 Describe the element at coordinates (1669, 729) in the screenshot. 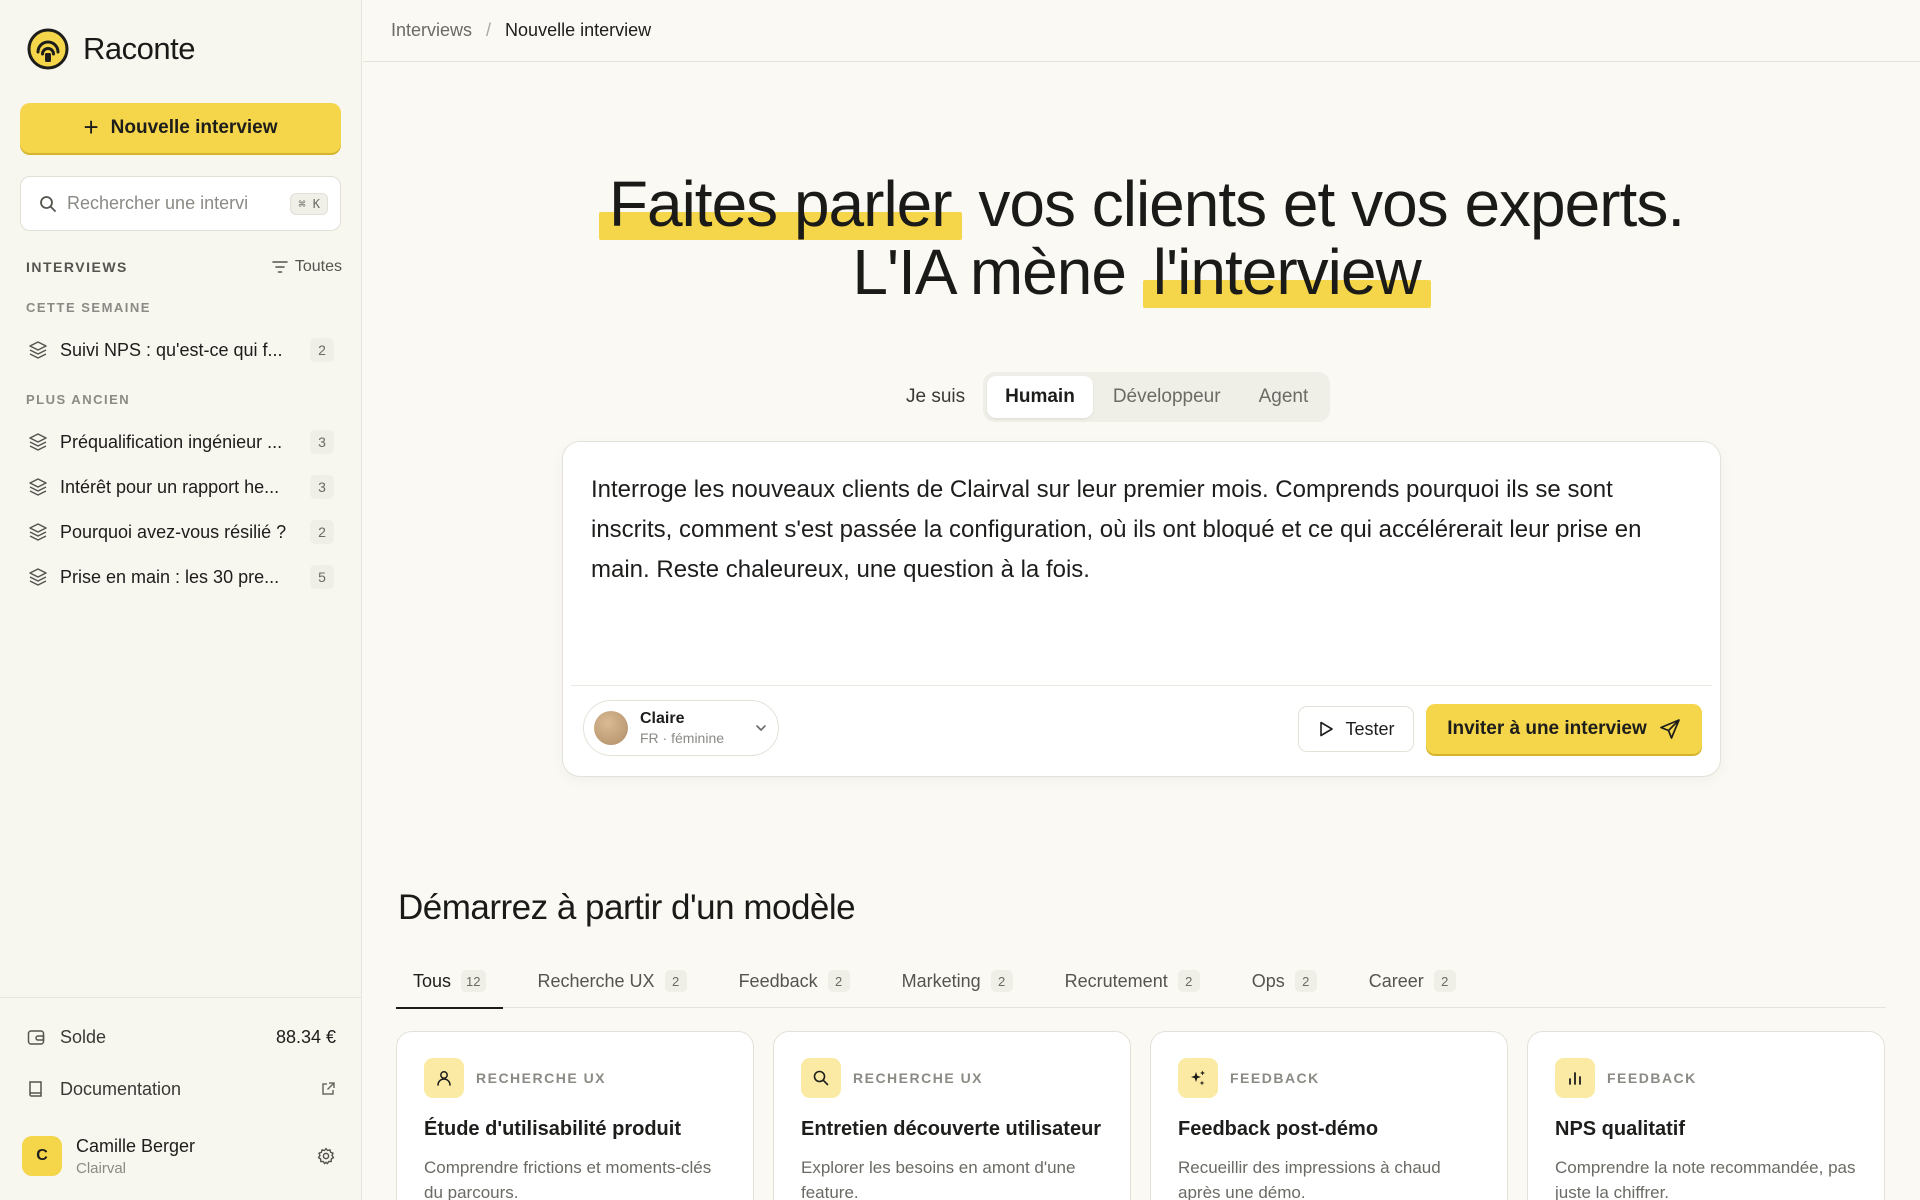

I see `send-icon` at that location.